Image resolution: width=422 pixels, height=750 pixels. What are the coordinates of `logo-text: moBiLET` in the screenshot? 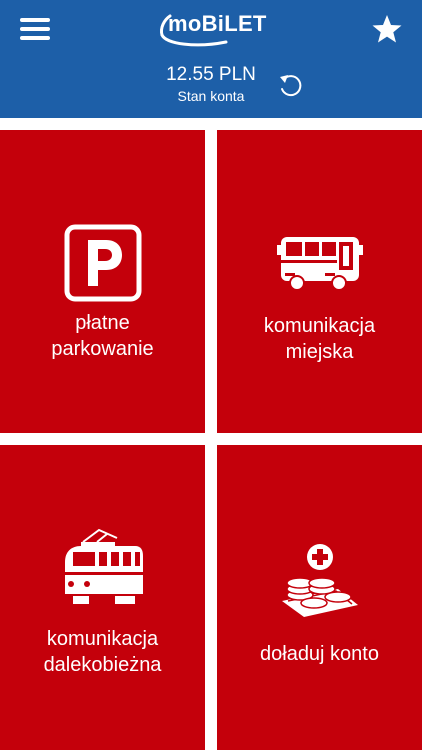 It's located at (217, 23).